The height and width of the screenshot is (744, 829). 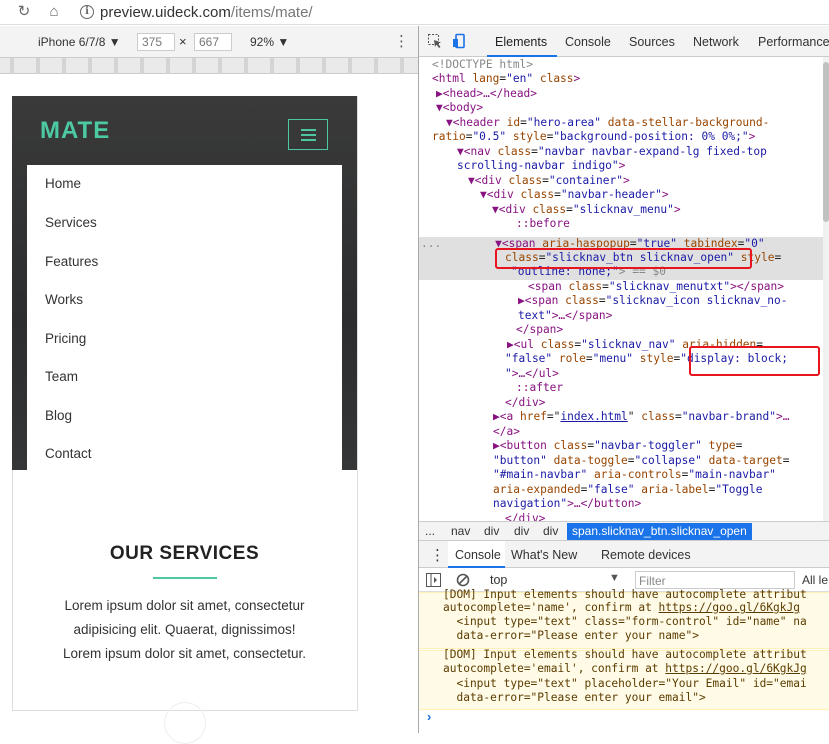 I want to click on dom-line: aria-expanded="false" aria-label="Toggle, so click(x=624, y=490).